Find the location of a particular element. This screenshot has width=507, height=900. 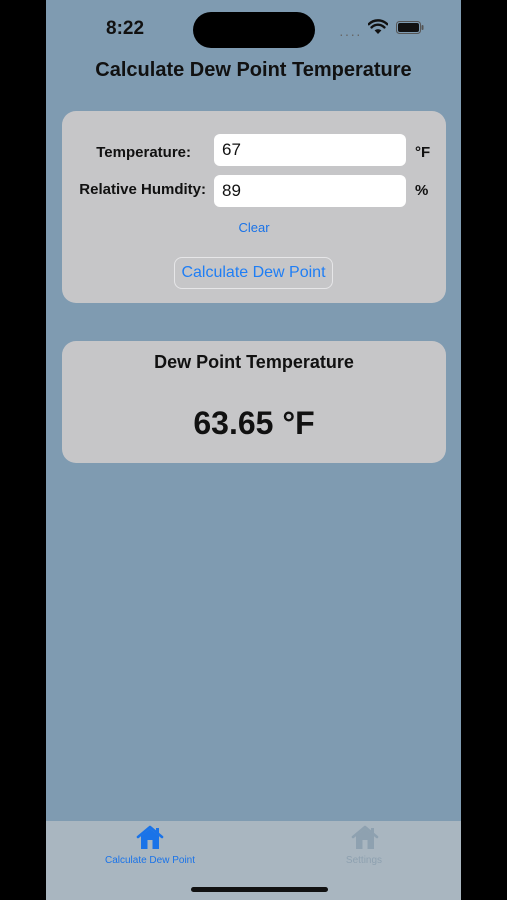

page-title: Calculate Dew Point Temperature is located at coordinates (253, 70).